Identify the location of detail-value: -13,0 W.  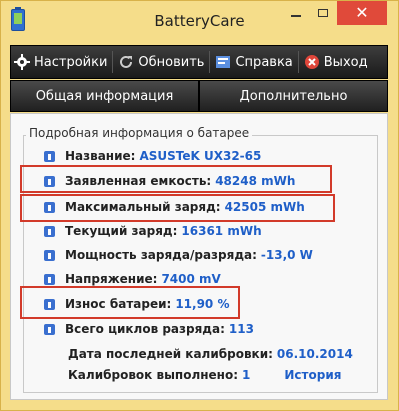
(286, 255).